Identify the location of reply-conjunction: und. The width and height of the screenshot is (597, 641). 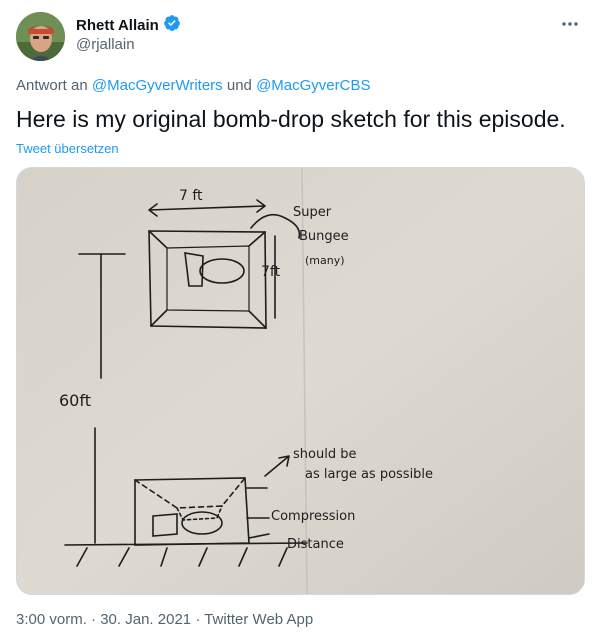
(239, 85).